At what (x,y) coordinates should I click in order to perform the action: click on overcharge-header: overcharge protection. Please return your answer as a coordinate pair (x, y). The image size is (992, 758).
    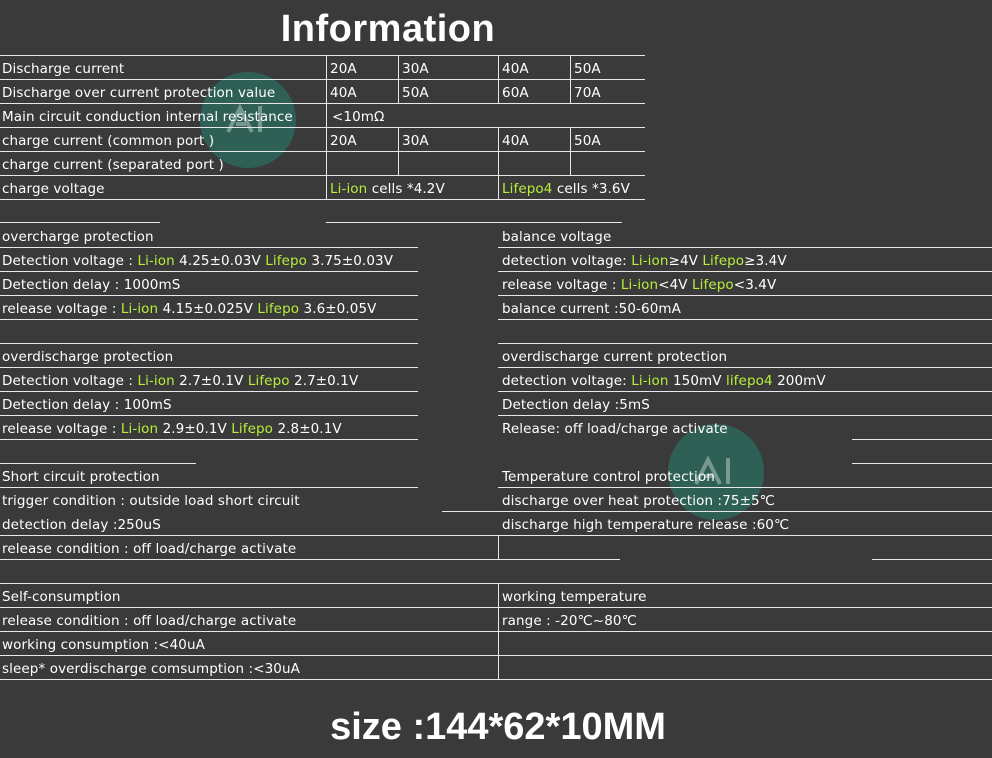
    Looking at the image, I should click on (78, 237).